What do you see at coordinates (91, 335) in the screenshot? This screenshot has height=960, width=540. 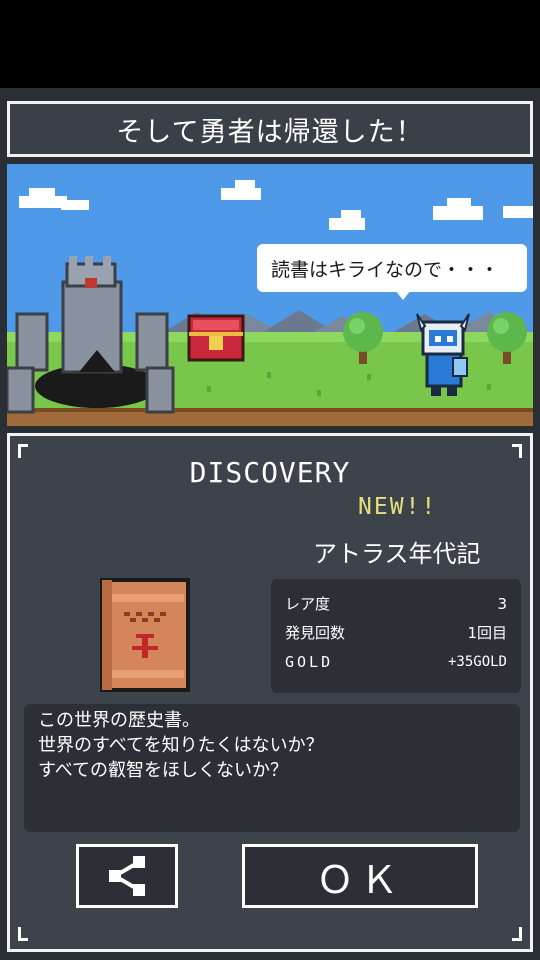 I see `castle` at bounding box center [91, 335].